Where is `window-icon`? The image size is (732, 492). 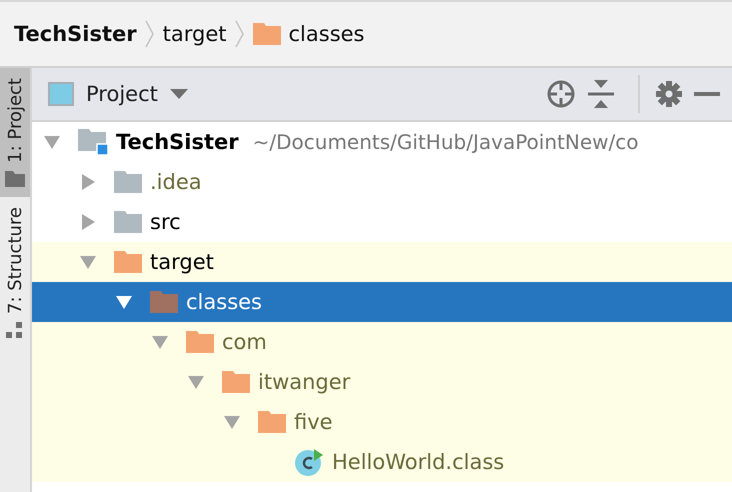
window-icon is located at coordinates (61, 94).